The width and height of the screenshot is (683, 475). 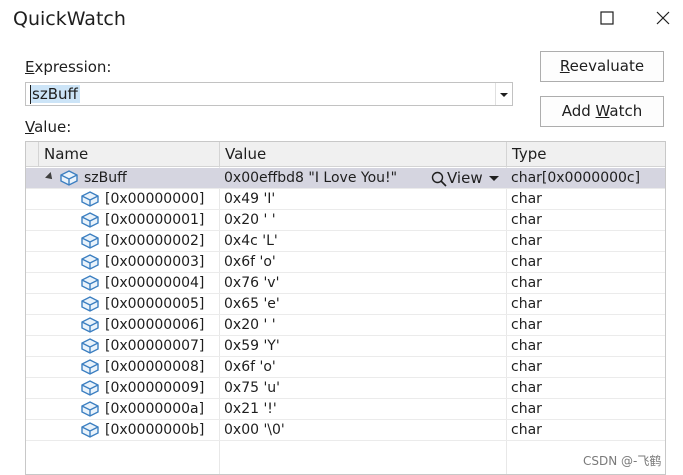 What do you see at coordinates (345, 325) in the screenshot?
I see `table-row: [0x00000006] 0x20 ' ' char` at bounding box center [345, 325].